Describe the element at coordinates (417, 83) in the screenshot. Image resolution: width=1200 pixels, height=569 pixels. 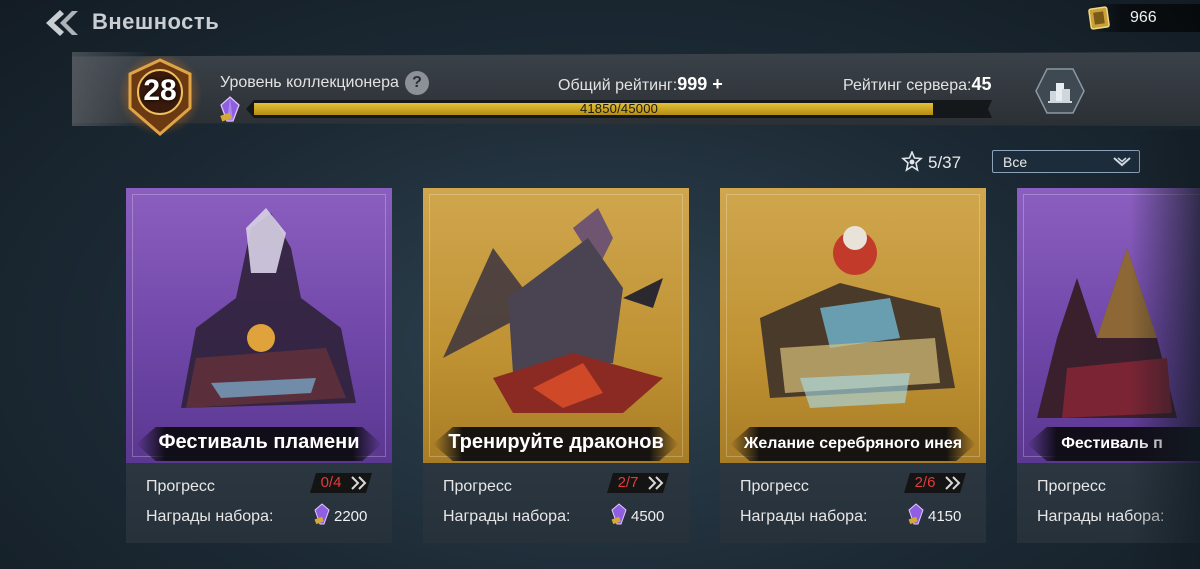
I see `help-icon: ?` at that location.